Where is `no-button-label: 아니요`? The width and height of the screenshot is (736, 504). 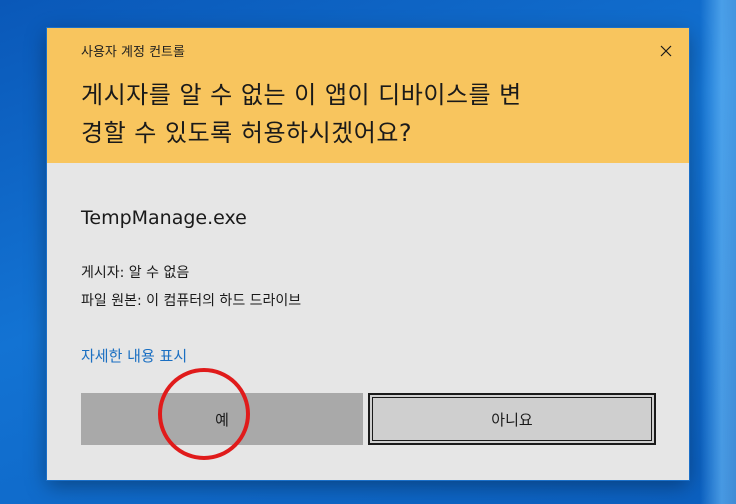
no-button-label: 아니요 is located at coordinates (512, 419).